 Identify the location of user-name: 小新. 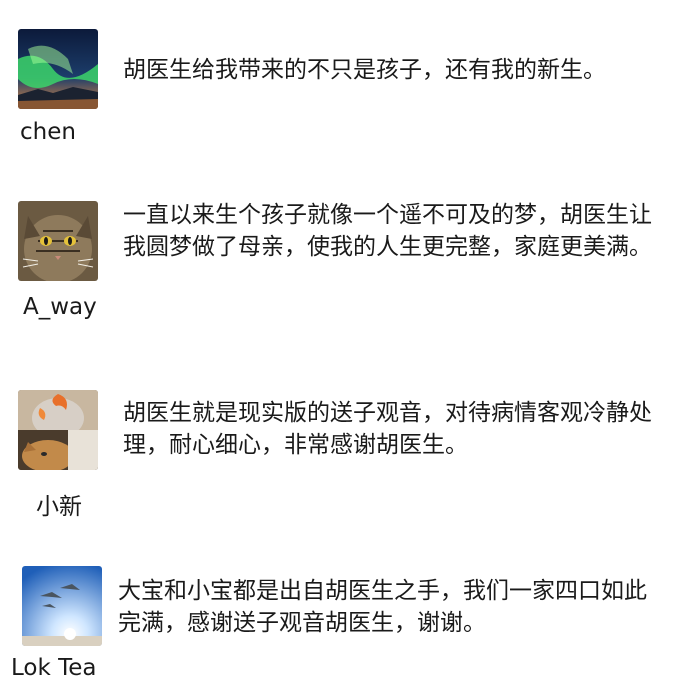
(59, 507).